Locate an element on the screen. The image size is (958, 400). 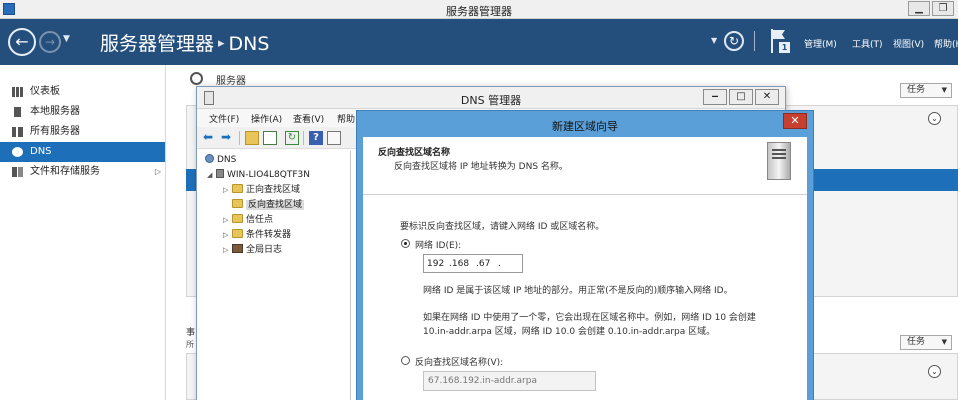
tree-node-trust-points: ▷ 信任点 is located at coordinates (248, 220).